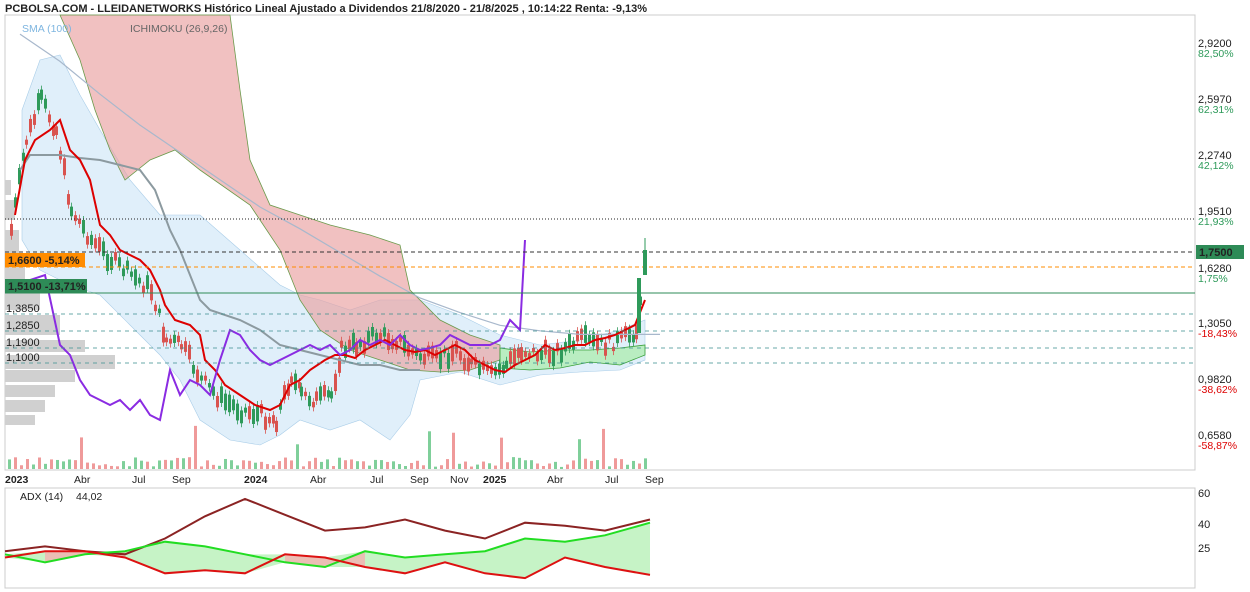 The height and width of the screenshot is (592, 1250). Describe the element at coordinates (654, 480) in the screenshot. I see `x-tick-sep-3: Sep` at that location.